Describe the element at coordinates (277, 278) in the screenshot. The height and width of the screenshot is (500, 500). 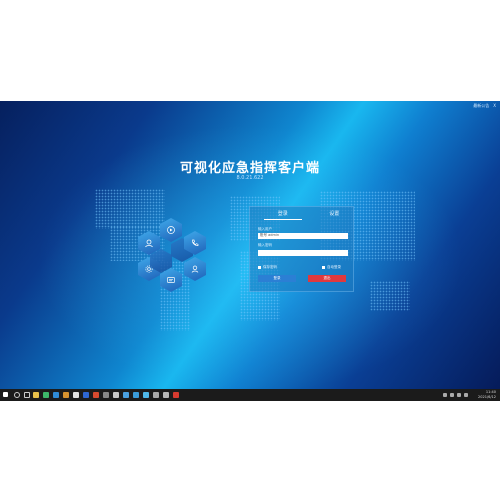
I see `login-button: 登录` at that location.